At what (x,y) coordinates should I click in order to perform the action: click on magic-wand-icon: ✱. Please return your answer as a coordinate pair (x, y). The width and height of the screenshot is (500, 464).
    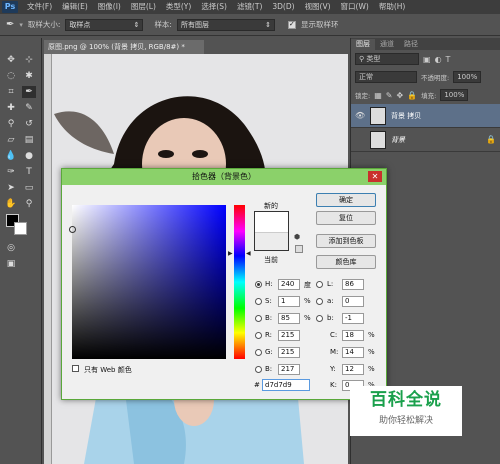
    Looking at the image, I should click on (29, 76).